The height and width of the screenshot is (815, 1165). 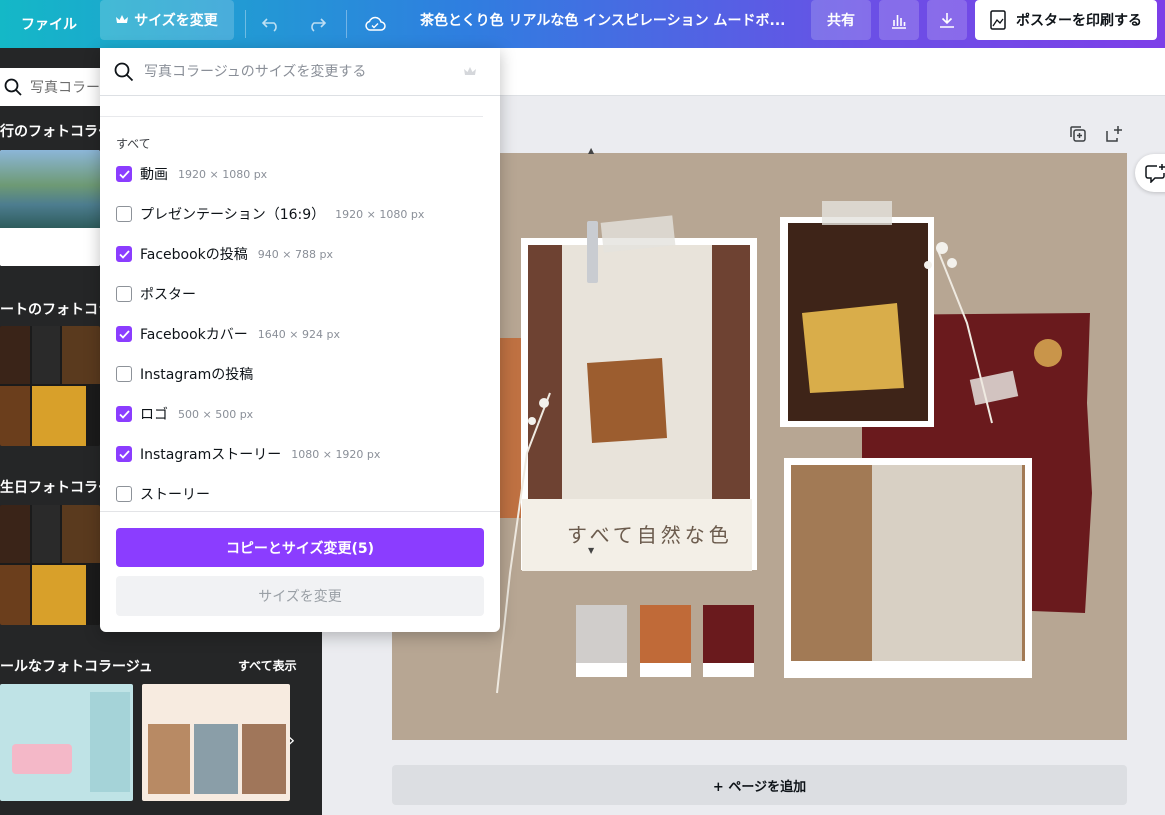 I want to click on size-option: Facebookの投稿 940 × 788 px, so click(x=224, y=254).